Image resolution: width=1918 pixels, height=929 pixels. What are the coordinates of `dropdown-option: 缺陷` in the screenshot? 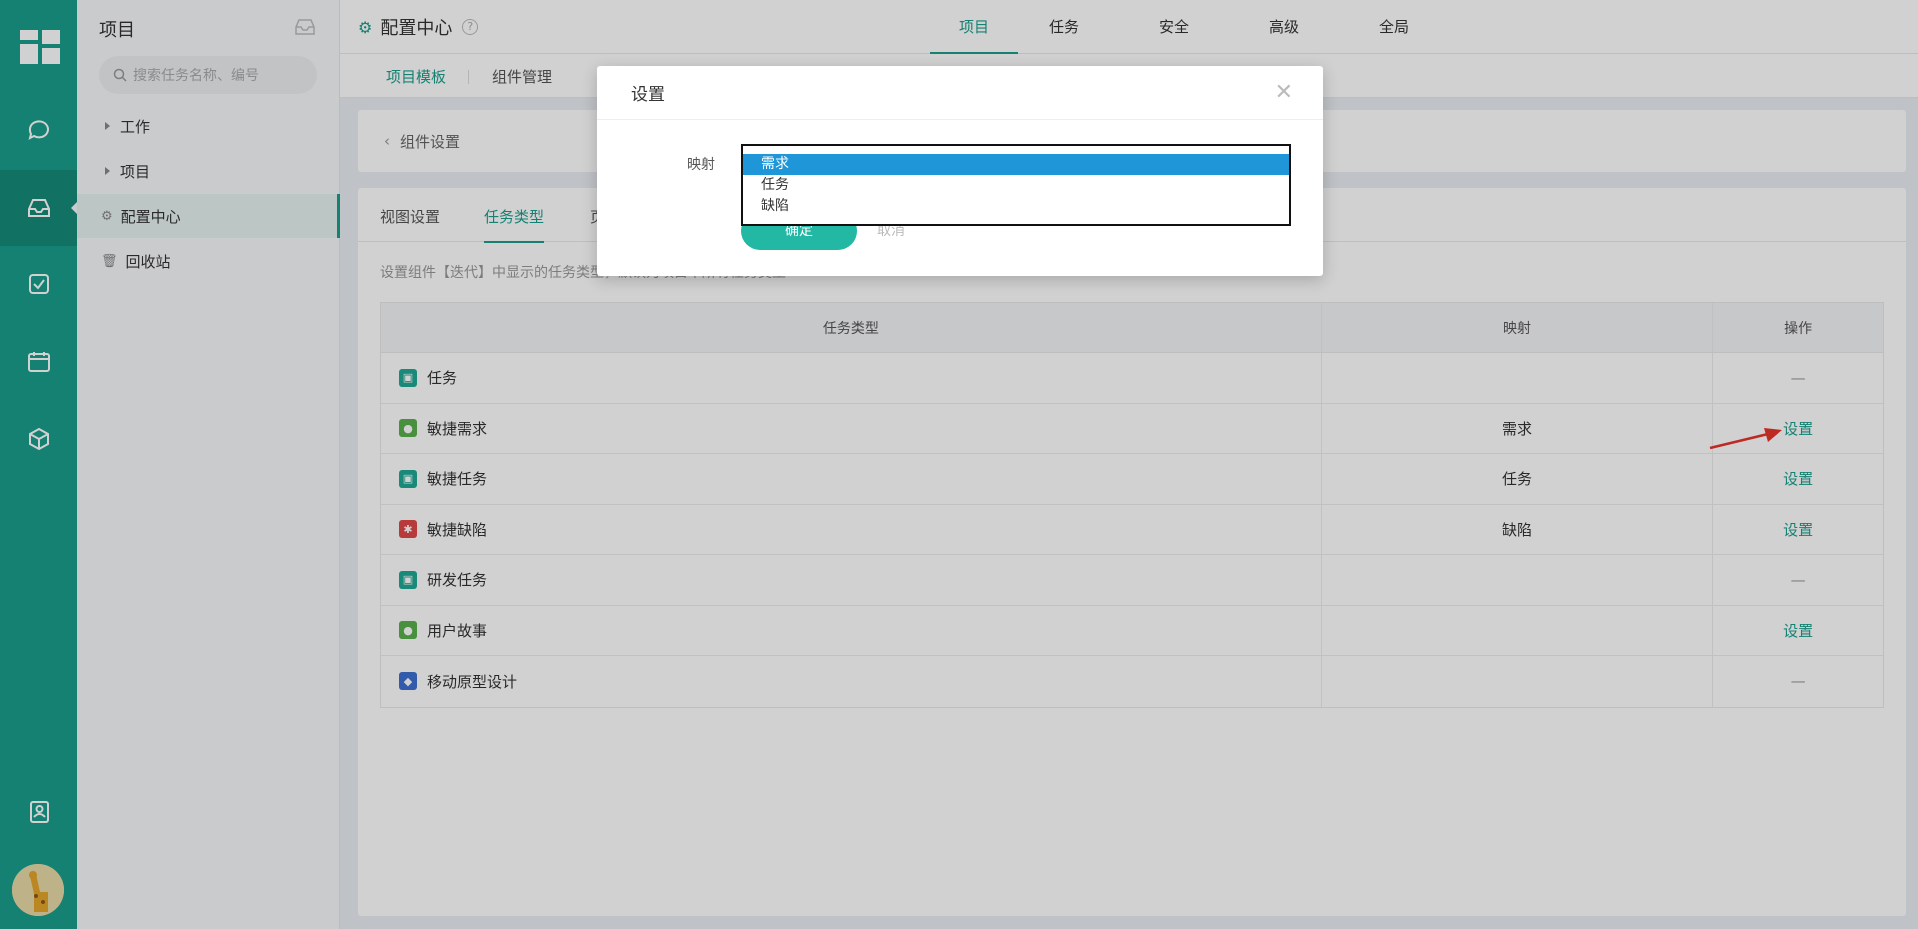 It's located at (1016, 206).